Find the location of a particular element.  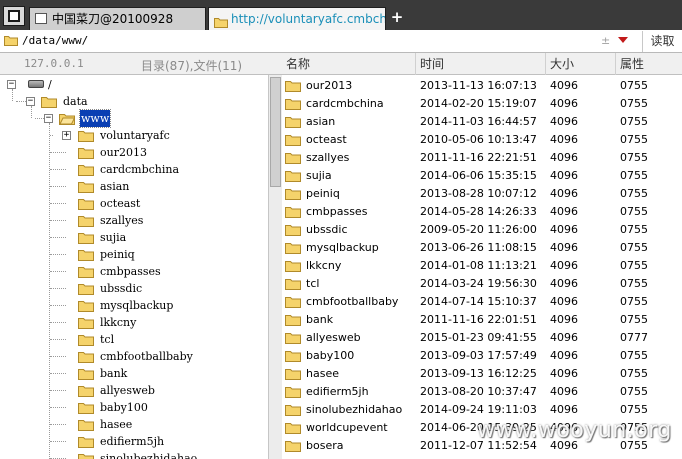

tree-node-label: baby100 is located at coordinates (124, 407).